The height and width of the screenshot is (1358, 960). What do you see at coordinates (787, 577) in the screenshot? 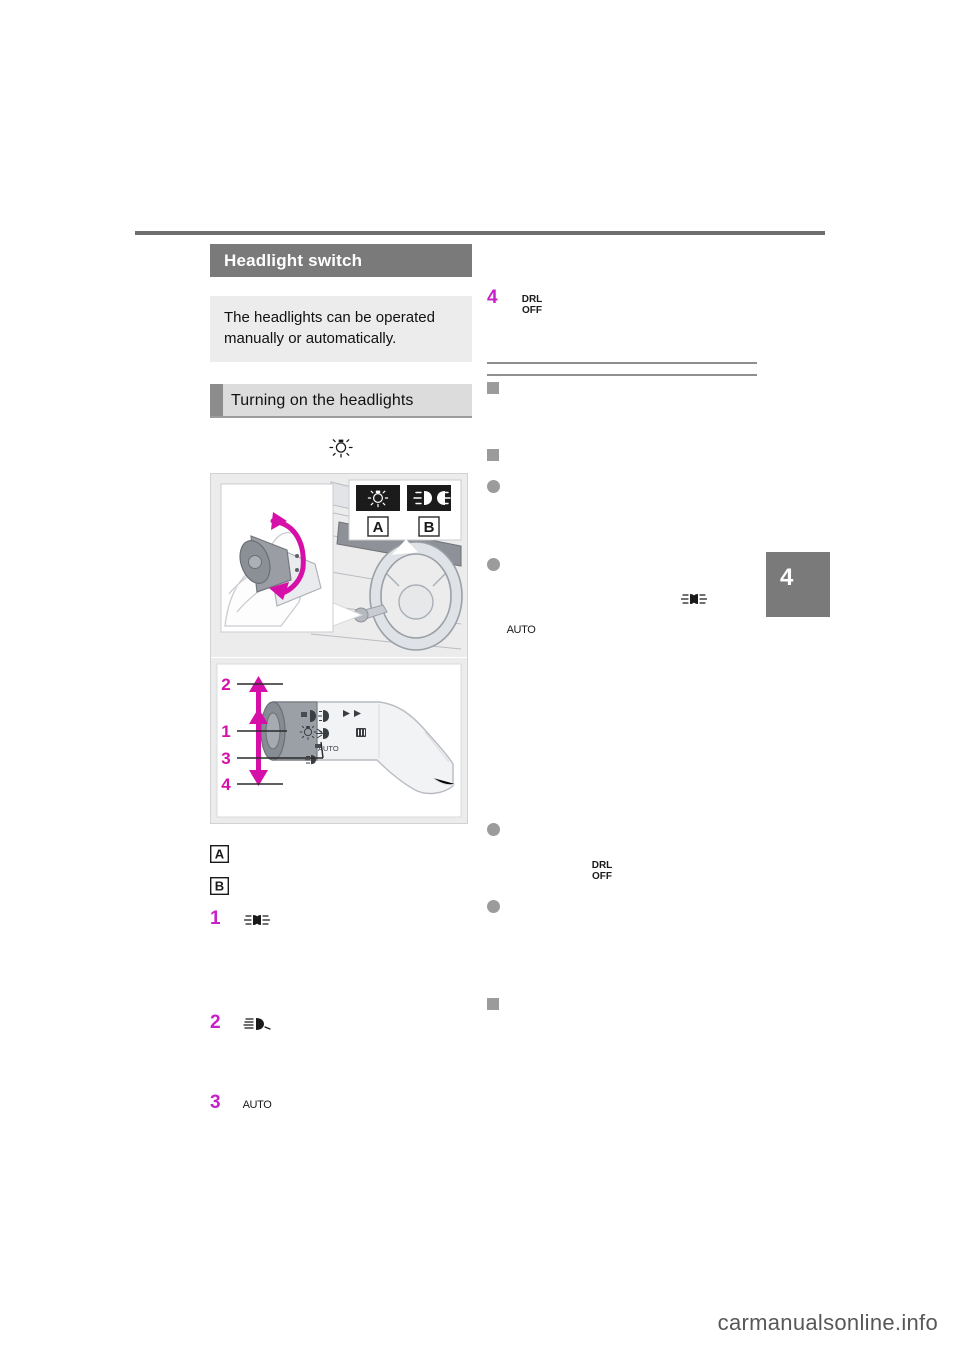
I see `chapter-tab-number: 4` at bounding box center [787, 577].